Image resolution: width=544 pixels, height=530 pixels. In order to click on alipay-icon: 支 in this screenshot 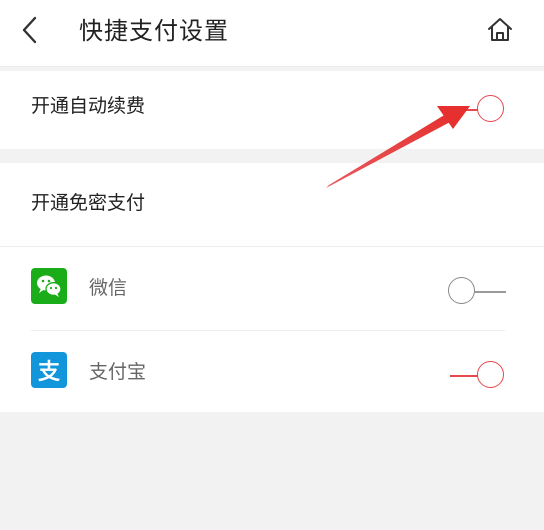, I will do `click(49, 370)`.